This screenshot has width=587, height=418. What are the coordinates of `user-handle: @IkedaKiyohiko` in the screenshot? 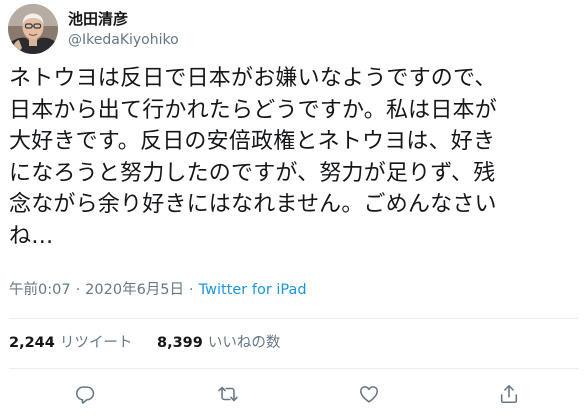 It's located at (123, 40).